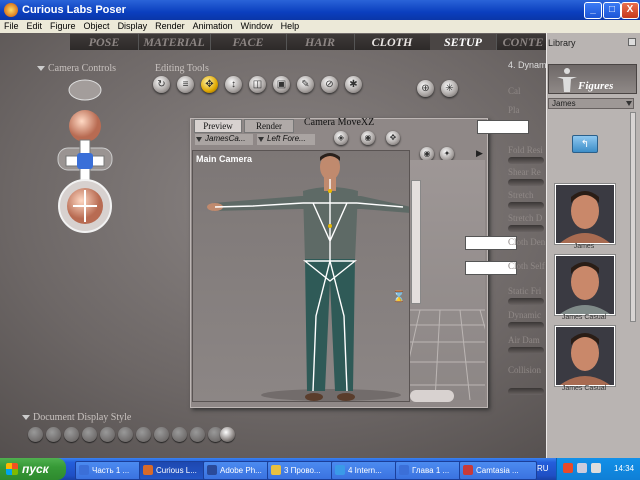 Image resolution: width=640 pixels, height=480 pixels. What do you see at coordinates (104, 42) in the screenshot?
I see `tab-pose: POSE` at bounding box center [104, 42].